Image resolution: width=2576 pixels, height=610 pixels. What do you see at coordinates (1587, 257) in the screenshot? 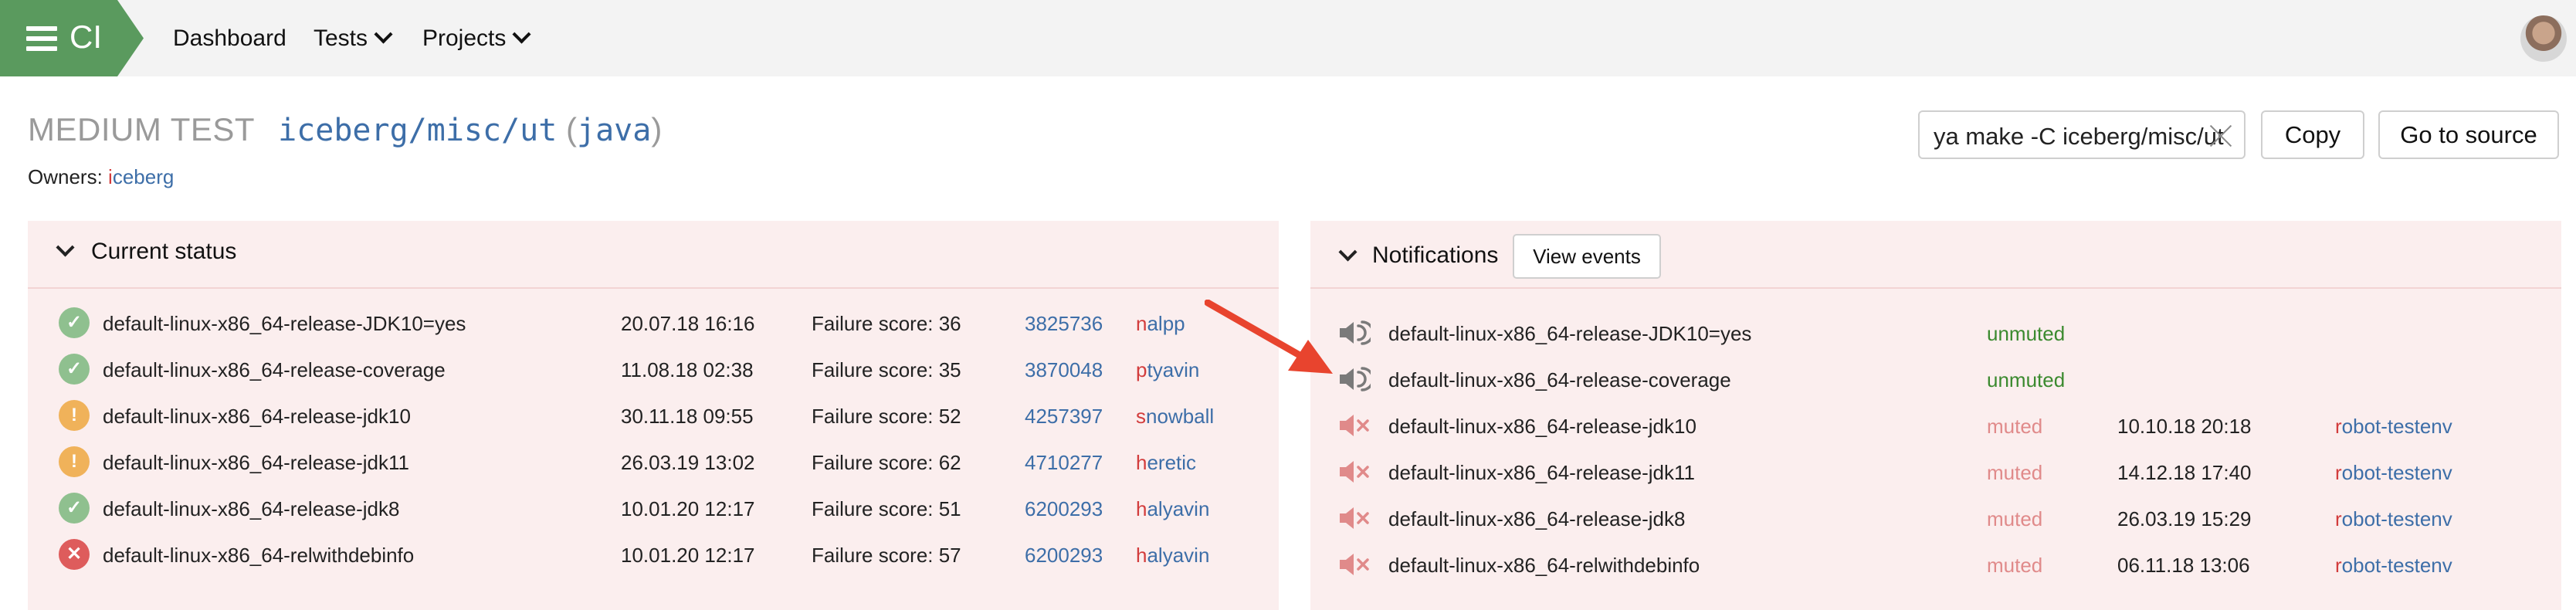
I see `view-events-button: View events` at bounding box center [1587, 257].